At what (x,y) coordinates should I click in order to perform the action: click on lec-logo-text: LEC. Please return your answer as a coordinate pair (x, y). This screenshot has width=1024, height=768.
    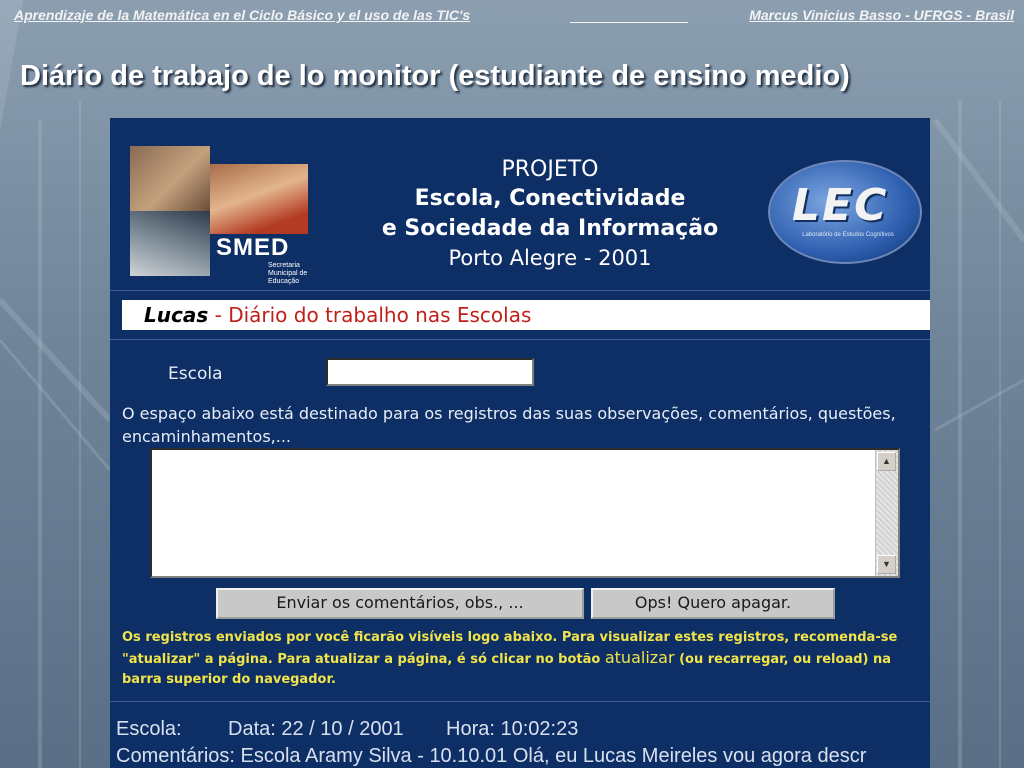
    Looking at the image, I should click on (840, 205).